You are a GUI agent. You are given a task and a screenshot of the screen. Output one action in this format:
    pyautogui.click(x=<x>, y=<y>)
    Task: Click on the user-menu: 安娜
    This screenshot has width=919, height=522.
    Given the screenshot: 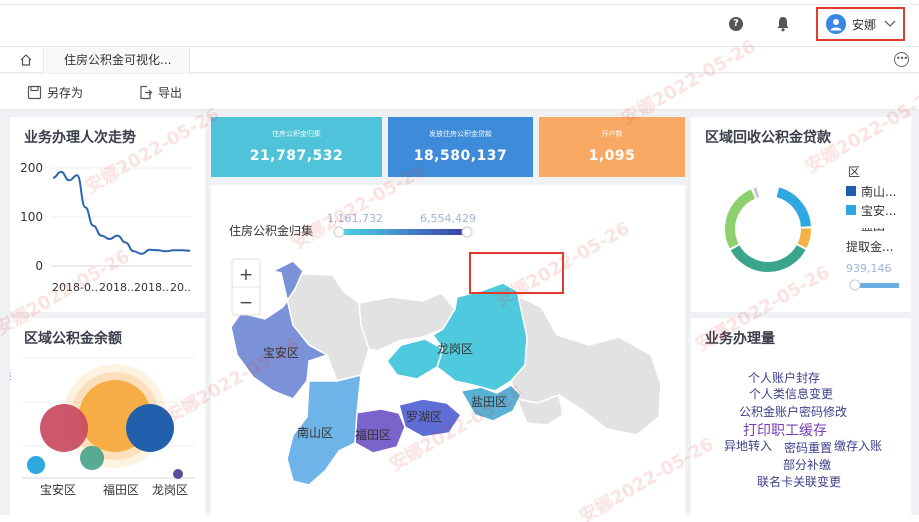 What is the action you would take?
    pyautogui.click(x=860, y=24)
    